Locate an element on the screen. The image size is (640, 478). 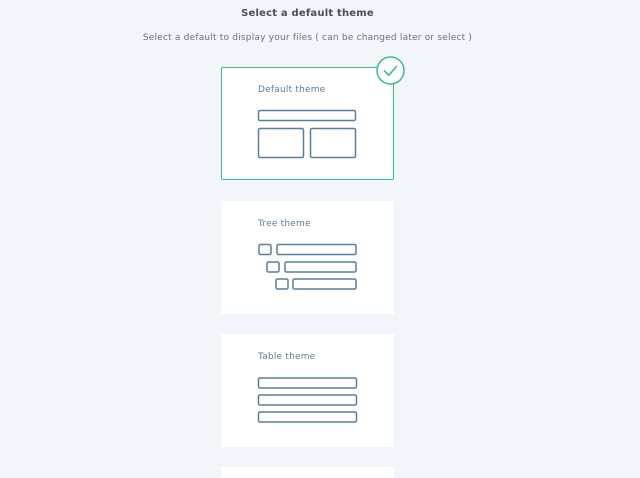
checkmark-icon is located at coordinates (390, 70).